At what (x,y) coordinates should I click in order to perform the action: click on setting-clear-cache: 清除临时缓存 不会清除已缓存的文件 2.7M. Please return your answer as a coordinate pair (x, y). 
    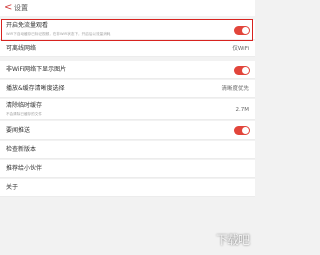
    Looking at the image, I should click on (127, 109).